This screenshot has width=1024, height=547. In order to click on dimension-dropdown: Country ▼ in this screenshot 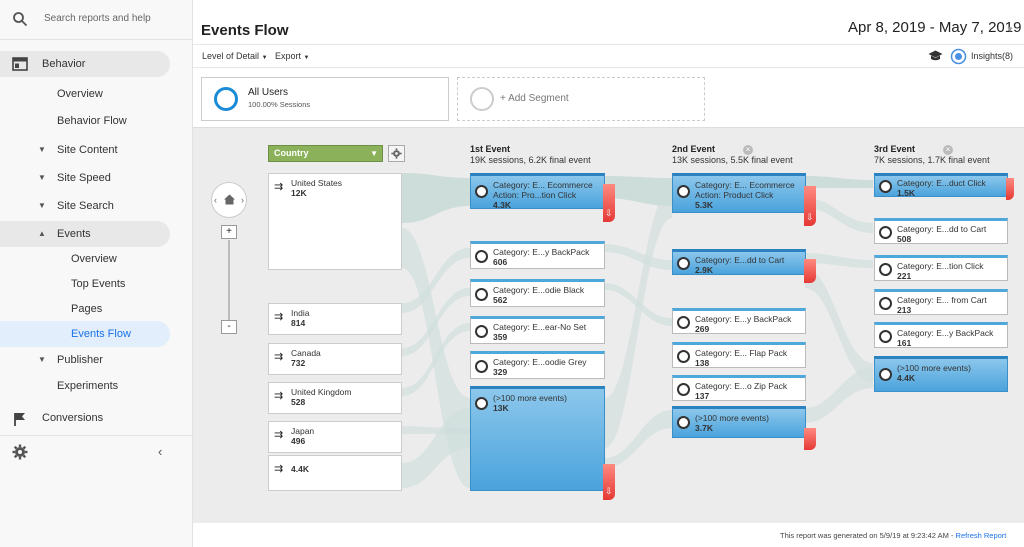, I will do `click(325, 153)`.